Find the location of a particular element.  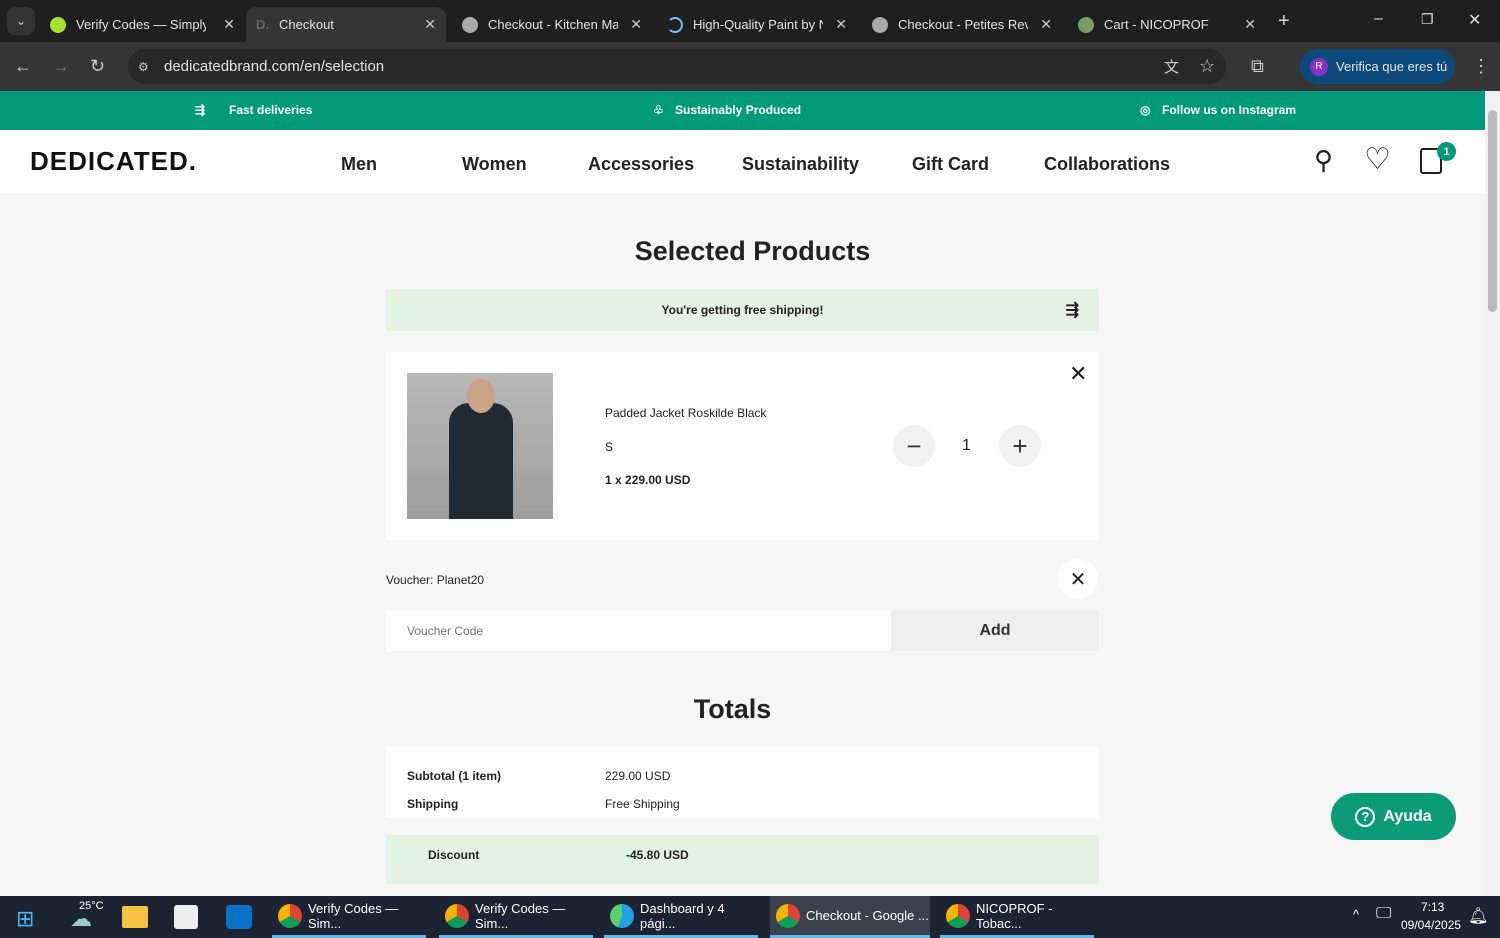

translate-icon: 文 is located at coordinates (1171, 66).